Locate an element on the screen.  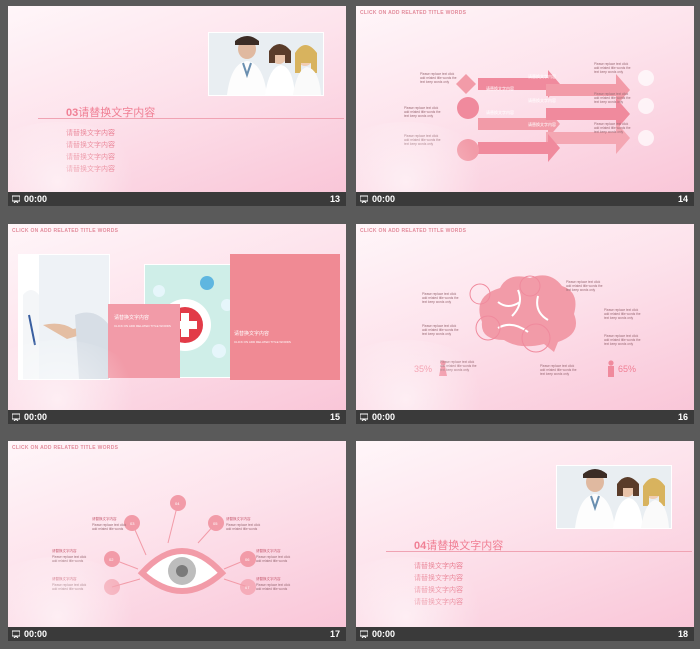
slide-footer: 00:00 17 is located at coordinates (177, 634).